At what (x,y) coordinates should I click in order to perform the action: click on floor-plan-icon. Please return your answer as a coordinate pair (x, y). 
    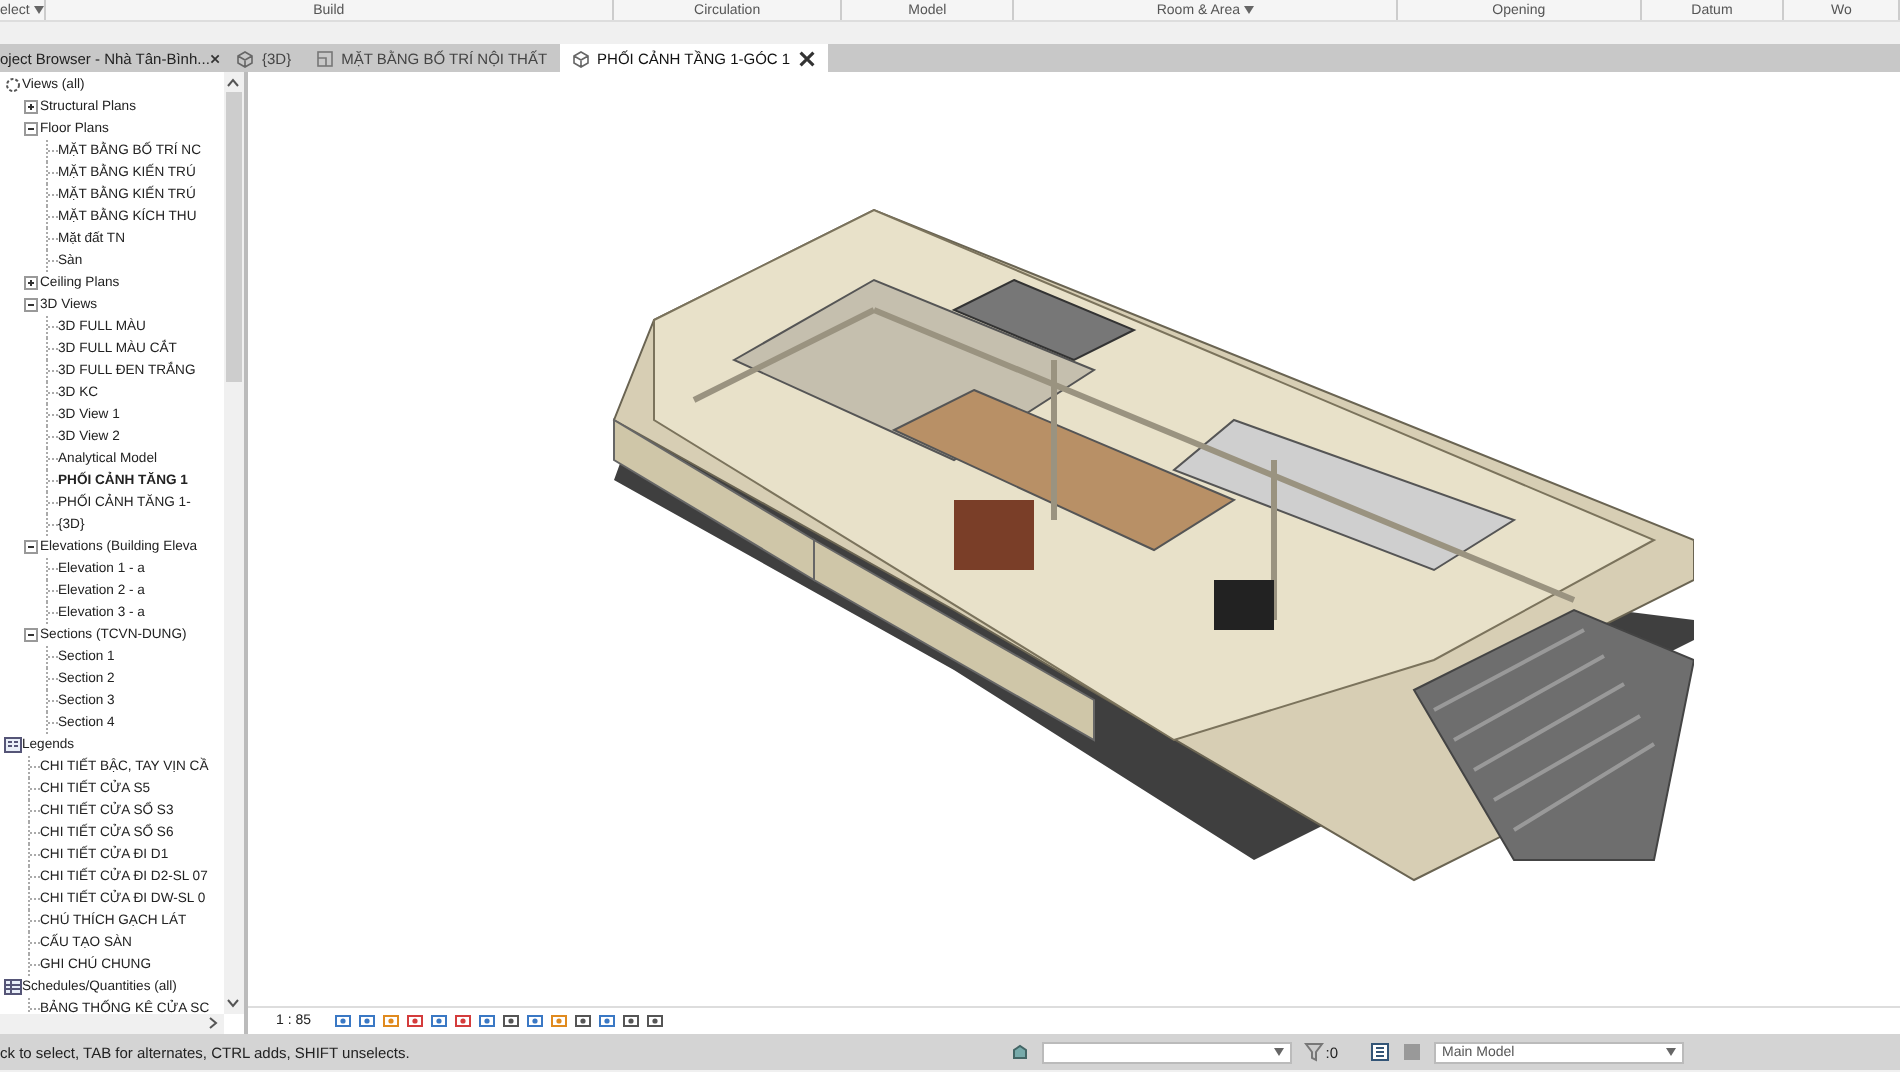
    Looking at the image, I should click on (324, 58).